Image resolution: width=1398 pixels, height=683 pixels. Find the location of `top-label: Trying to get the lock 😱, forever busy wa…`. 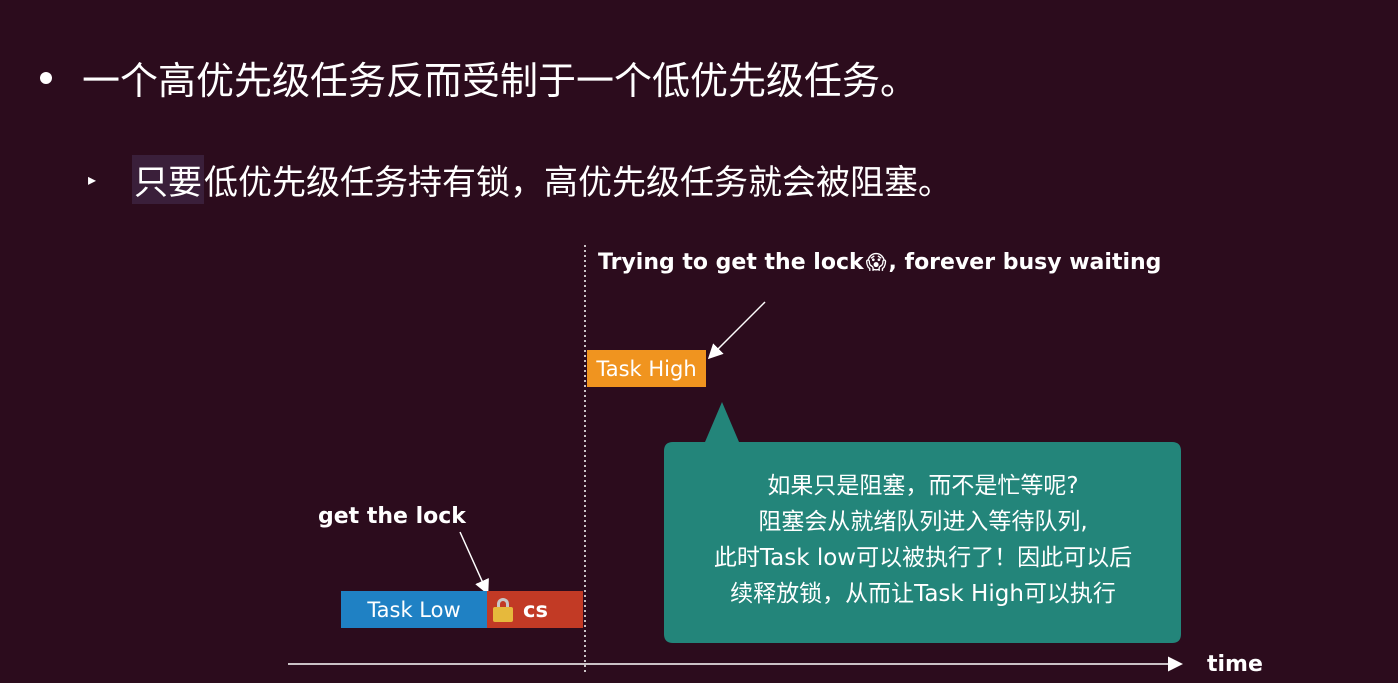

top-label: Trying to get the lock 😱, forever busy wa… is located at coordinates (879, 262).